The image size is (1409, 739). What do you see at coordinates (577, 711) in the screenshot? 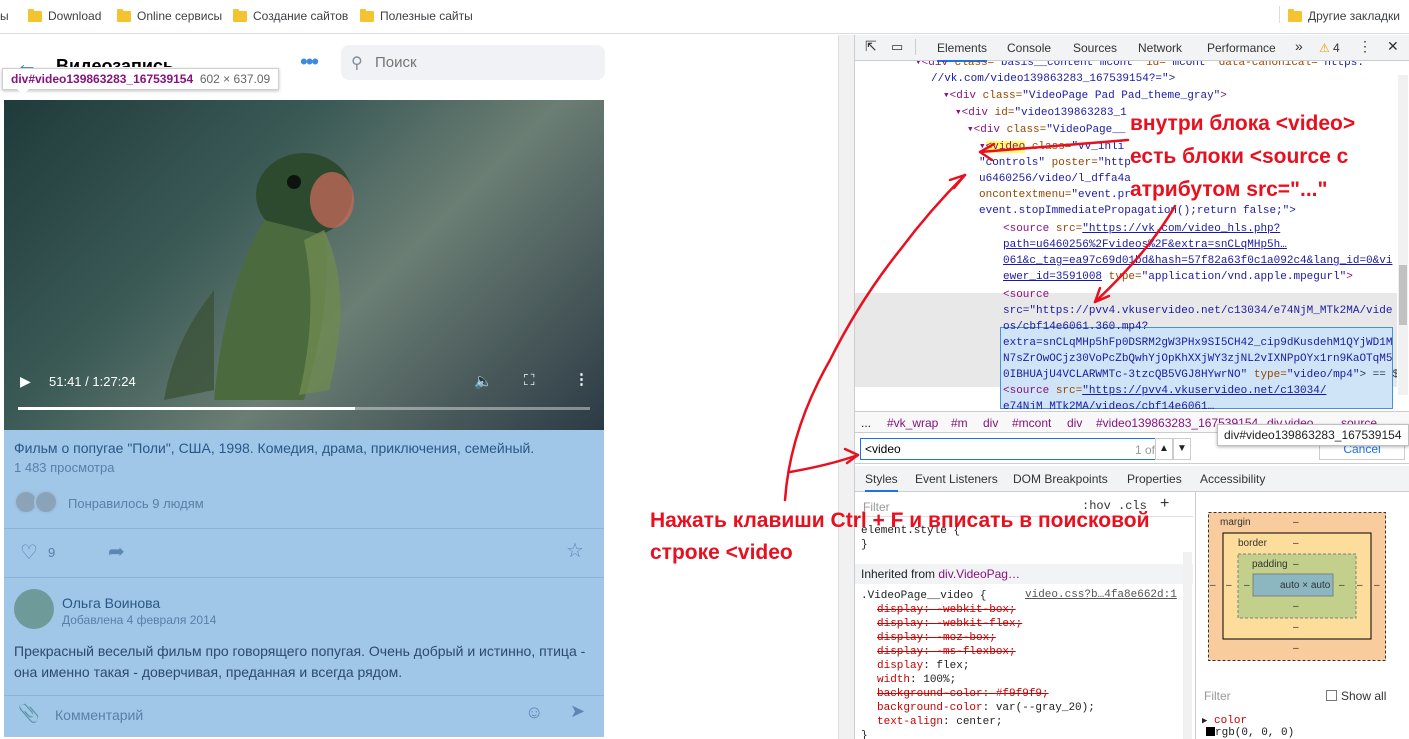
I see `send-icon: ➤` at bounding box center [577, 711].